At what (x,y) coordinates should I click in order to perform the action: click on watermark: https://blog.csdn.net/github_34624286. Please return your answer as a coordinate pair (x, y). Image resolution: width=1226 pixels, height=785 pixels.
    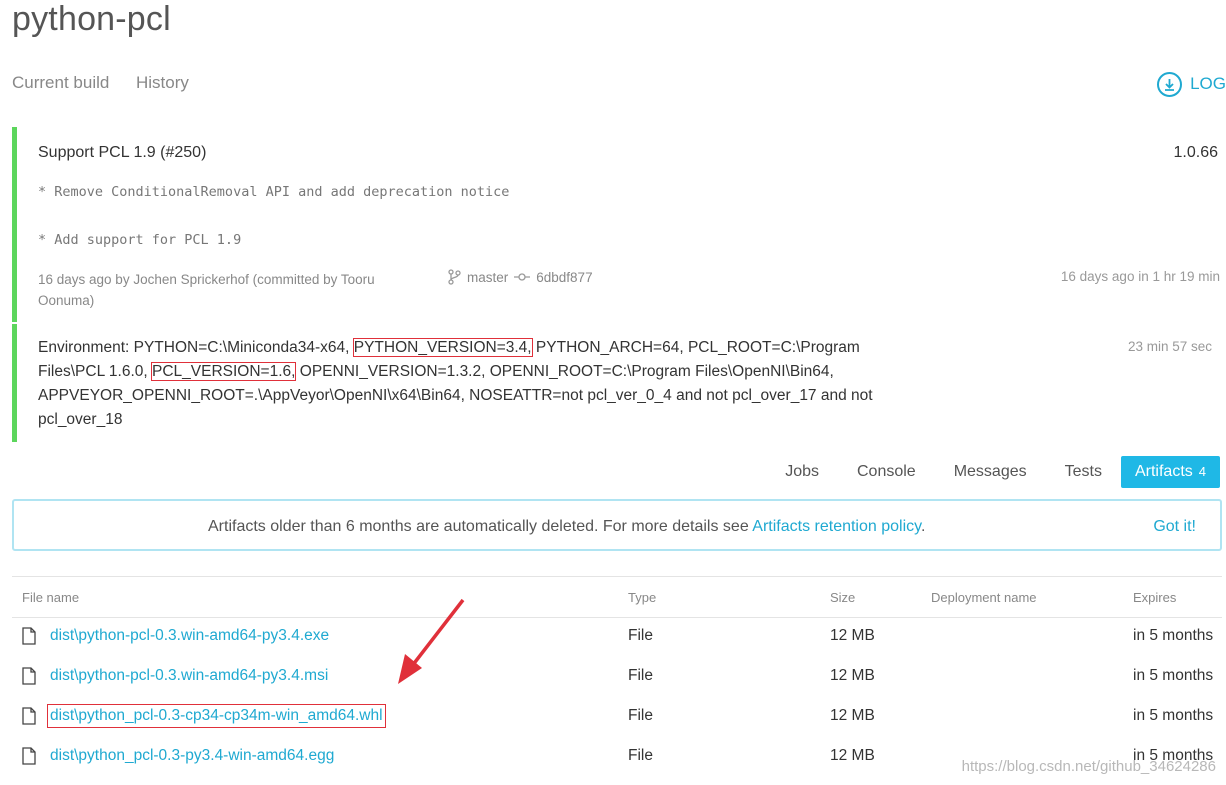
    Looking at the image, I should click on (1088, 766).